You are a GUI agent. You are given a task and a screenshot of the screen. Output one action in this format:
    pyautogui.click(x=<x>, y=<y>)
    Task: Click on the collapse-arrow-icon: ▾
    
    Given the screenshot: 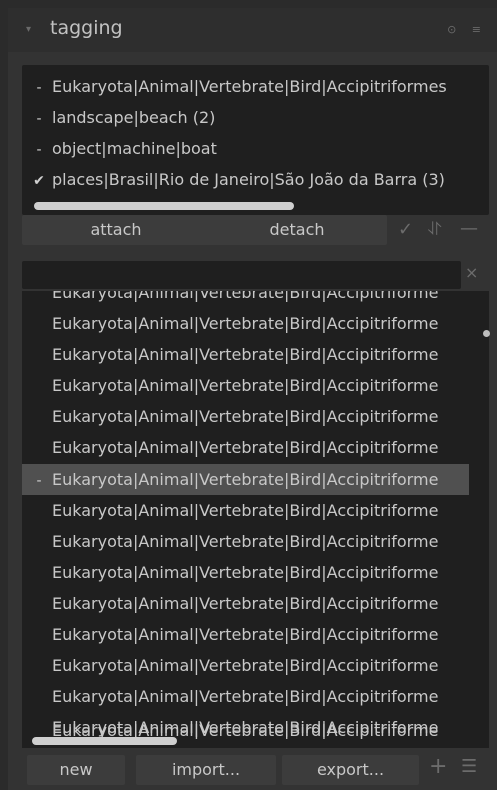 What is the action you would take?
    pyautogui.click(x=28, y=29)
    